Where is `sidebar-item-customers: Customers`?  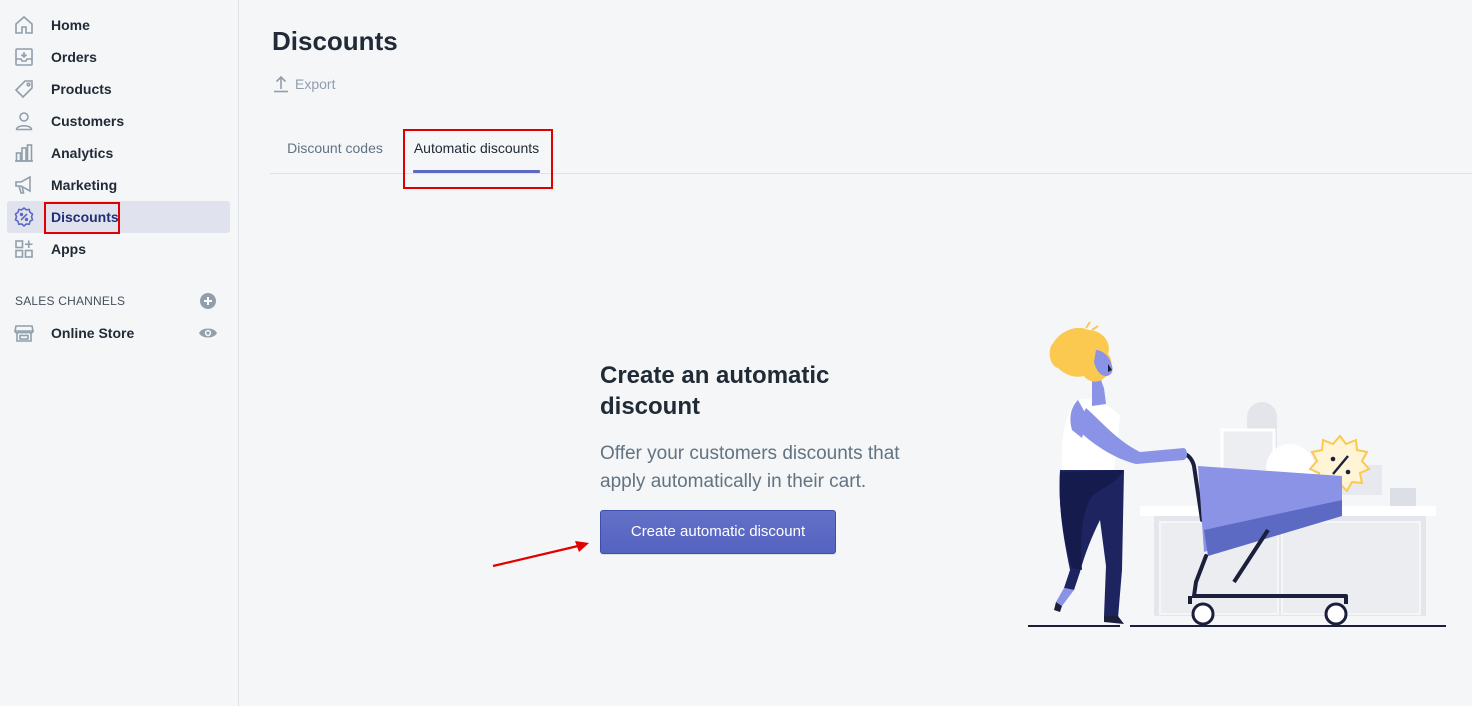
sidebar-item-customers: Customers is located at coordinates (118, 121).